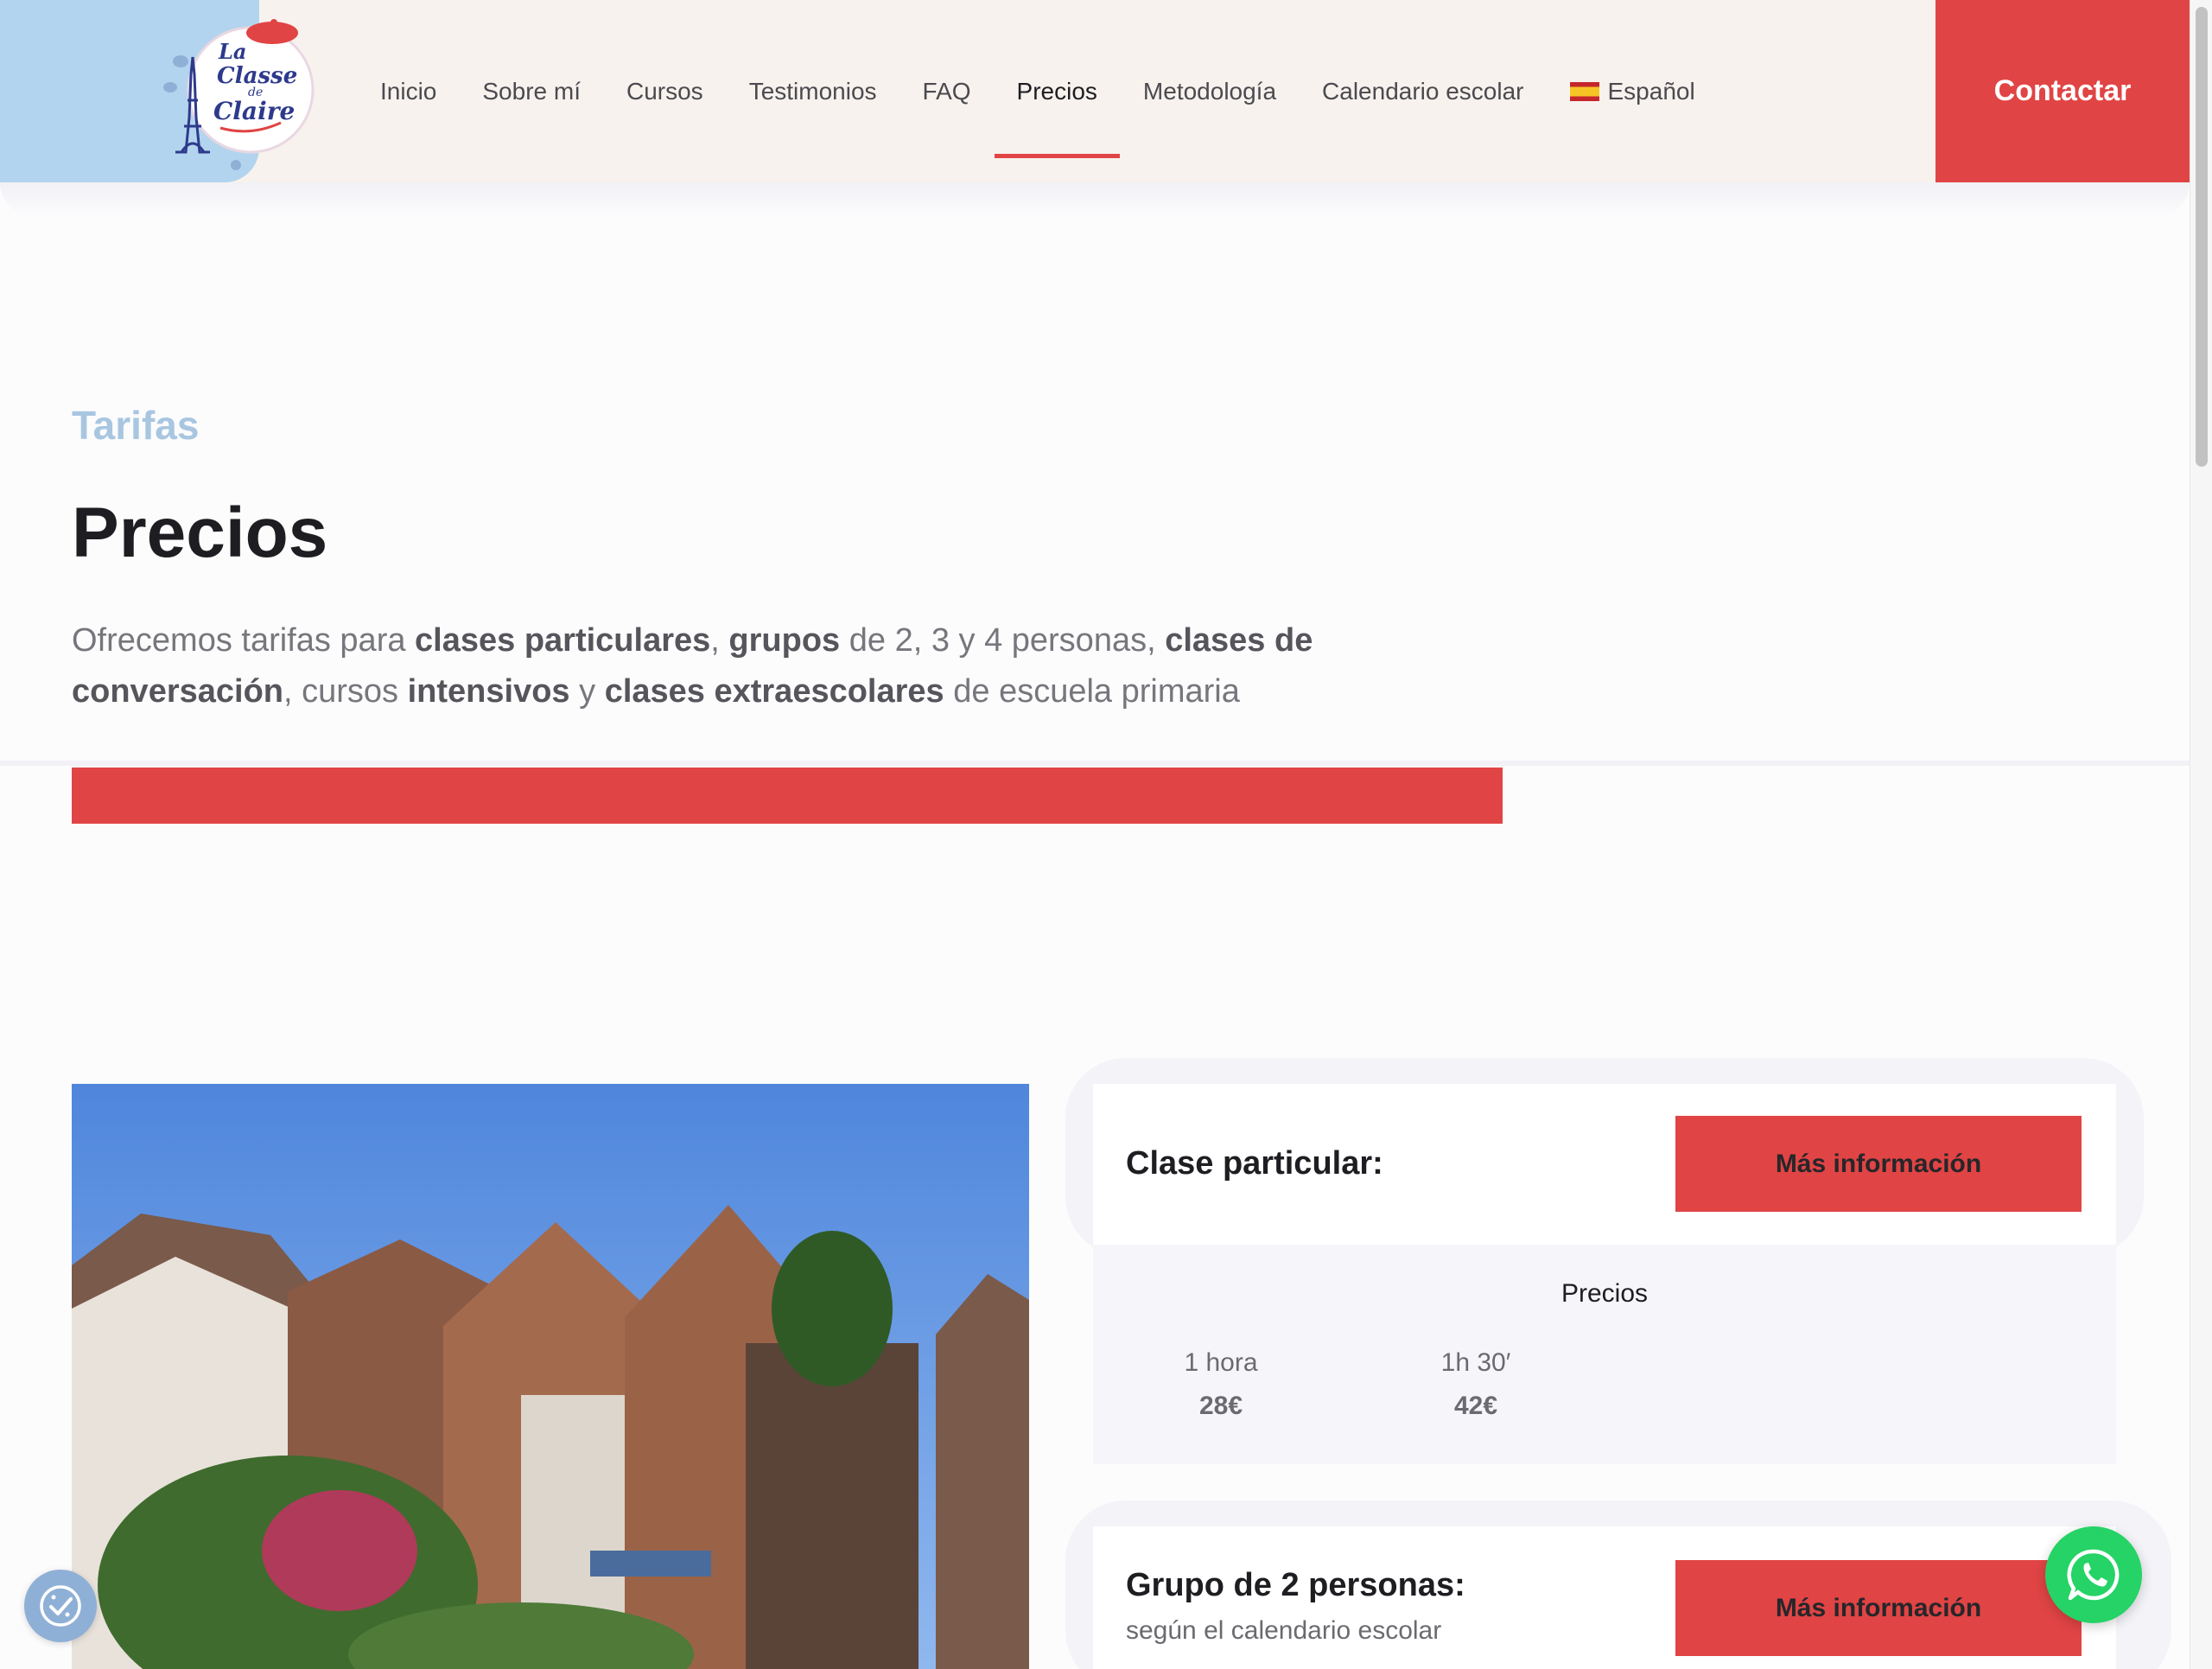  What do you see at coordinates (408, 91) in the screenshot?
I see `nav-item-inicio: Inicio` at bounding box center [408, 91].